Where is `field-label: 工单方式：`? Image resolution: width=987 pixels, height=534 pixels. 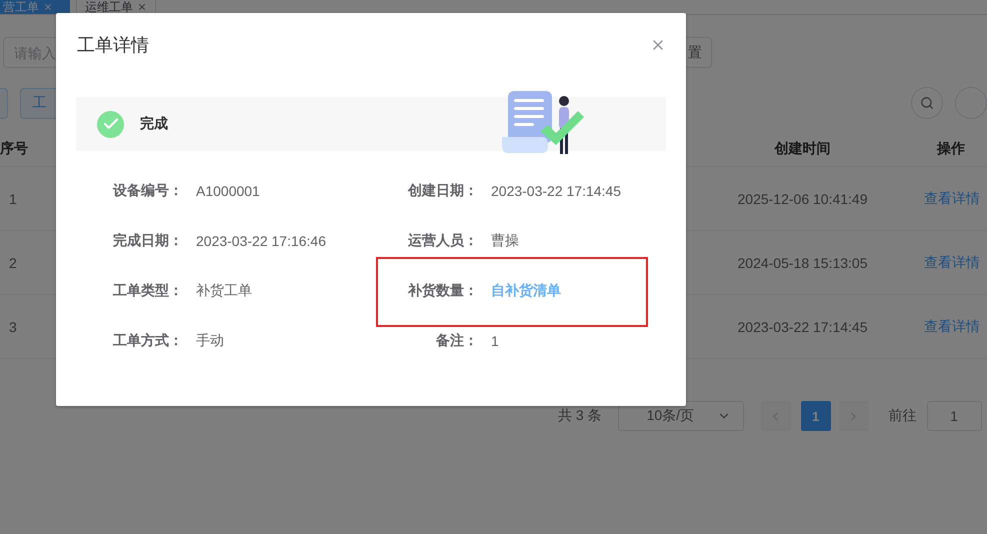
field-label: 工单方式： is located at coordinates (147, 341).